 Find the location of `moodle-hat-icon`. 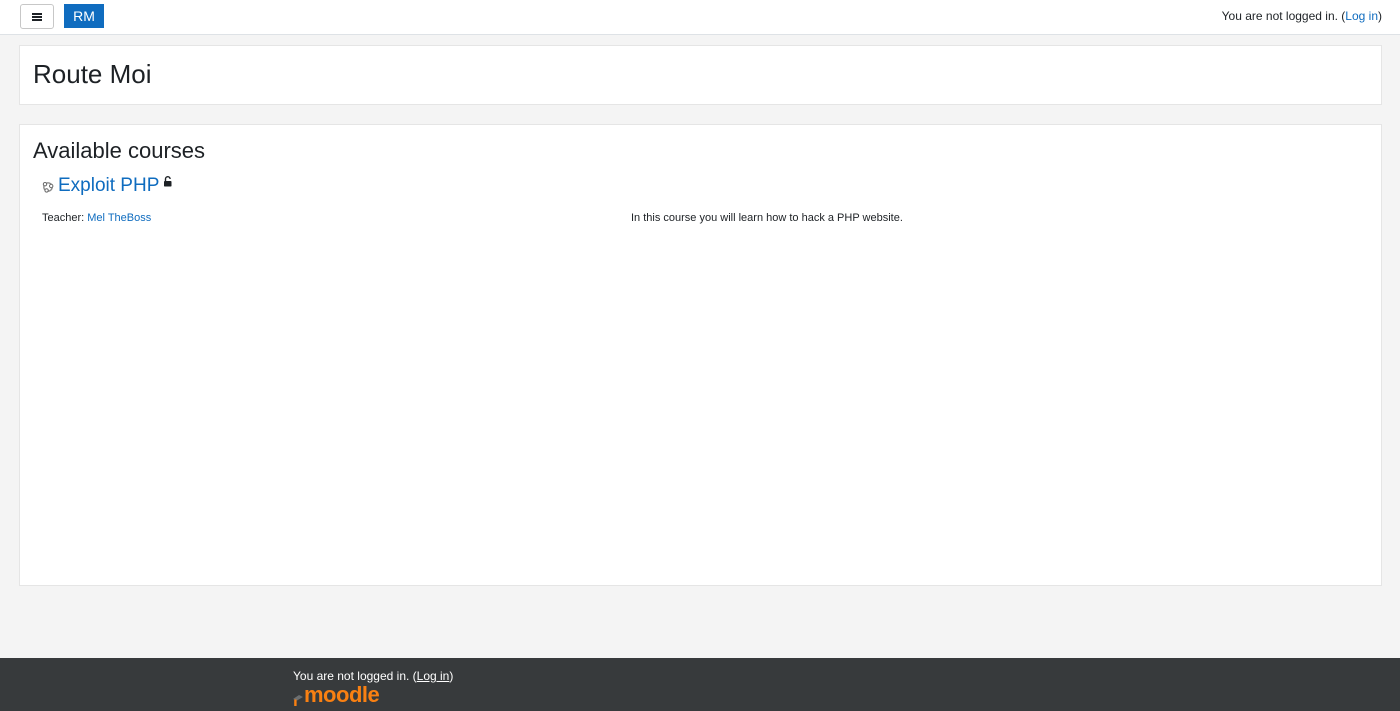

moodle-hat-icon is located at coordinates (298, 700).